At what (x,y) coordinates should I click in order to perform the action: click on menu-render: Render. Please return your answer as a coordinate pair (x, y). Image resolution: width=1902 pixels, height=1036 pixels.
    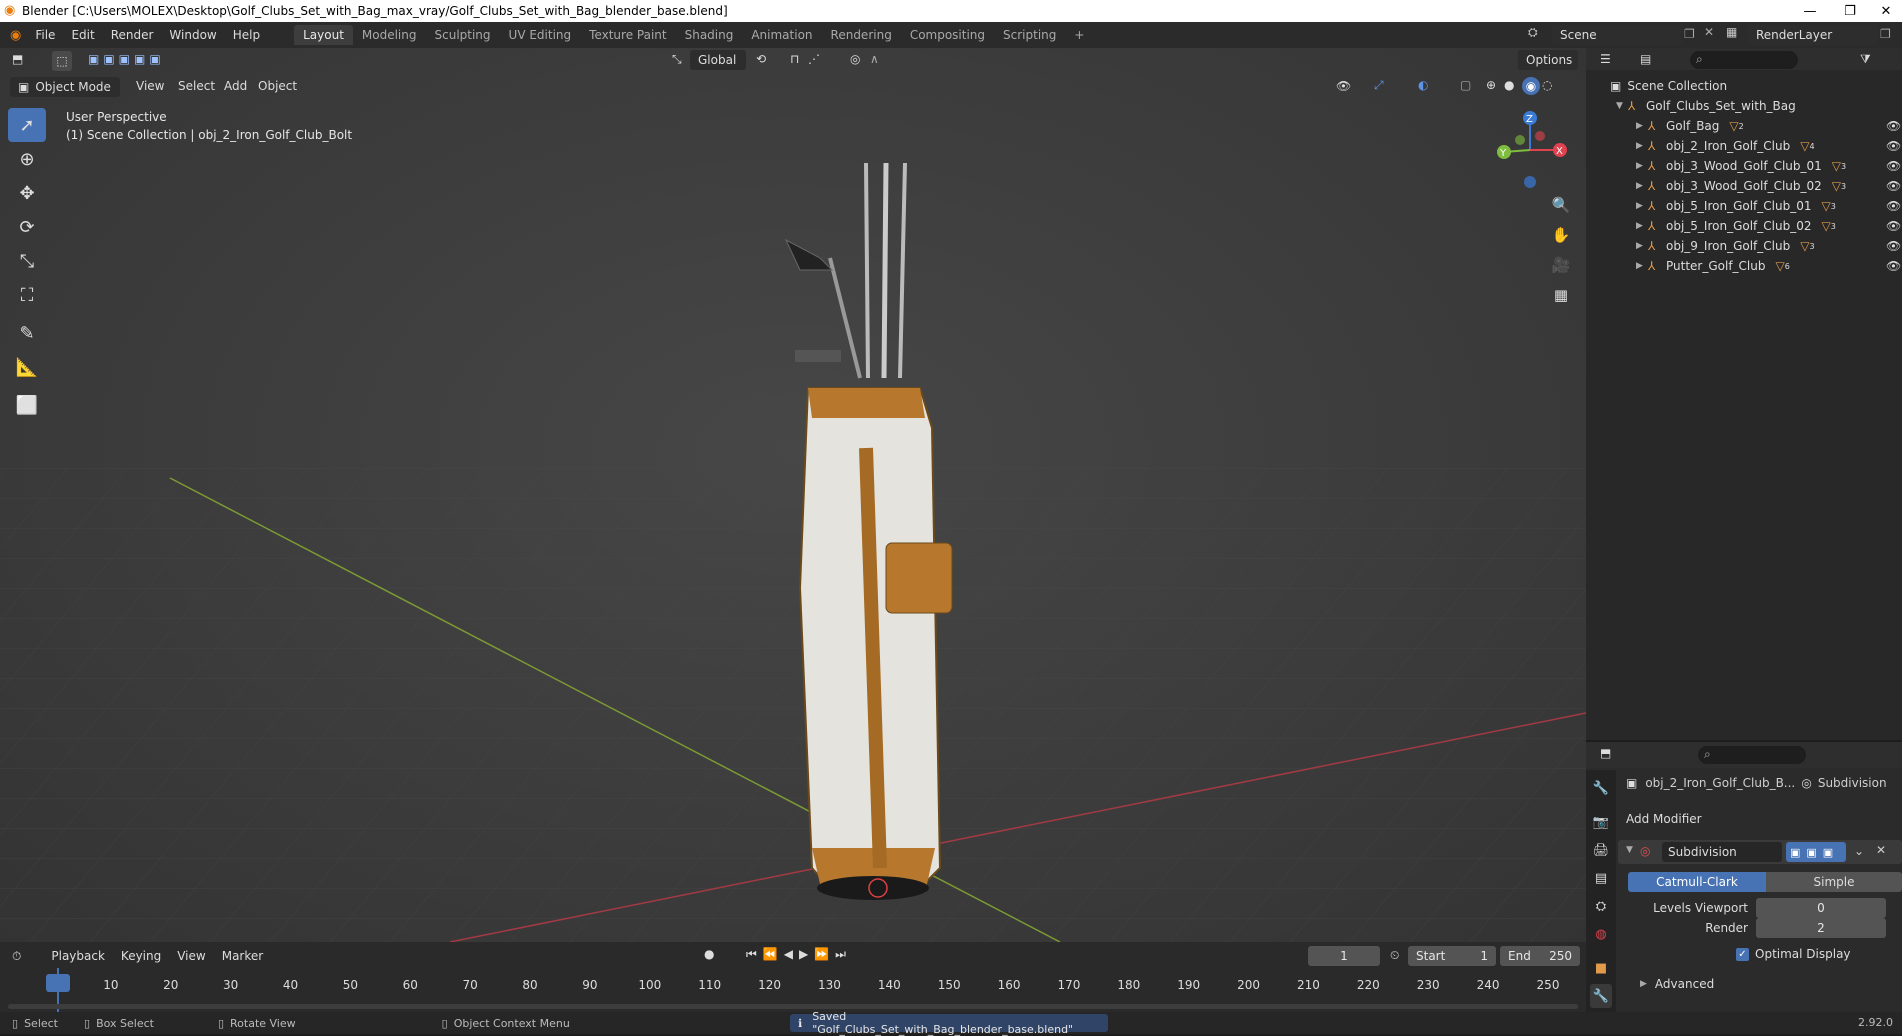
    Looking at the image, I should click on (132, 35).